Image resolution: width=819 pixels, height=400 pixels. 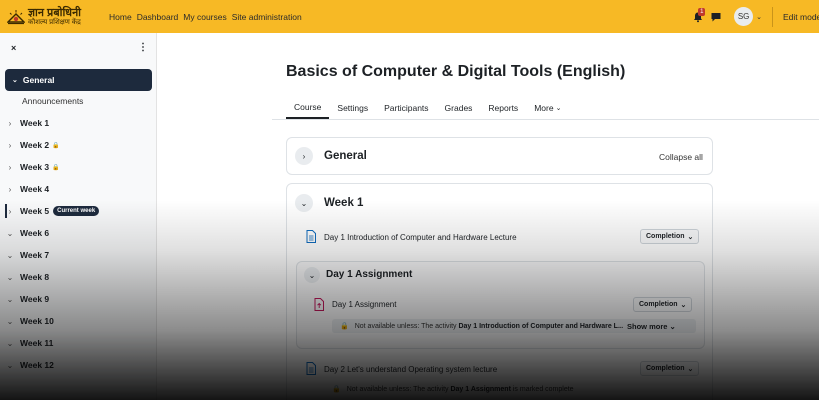 I want to click on sidebar-item-label: Week 9, so click(x=35, y=299).